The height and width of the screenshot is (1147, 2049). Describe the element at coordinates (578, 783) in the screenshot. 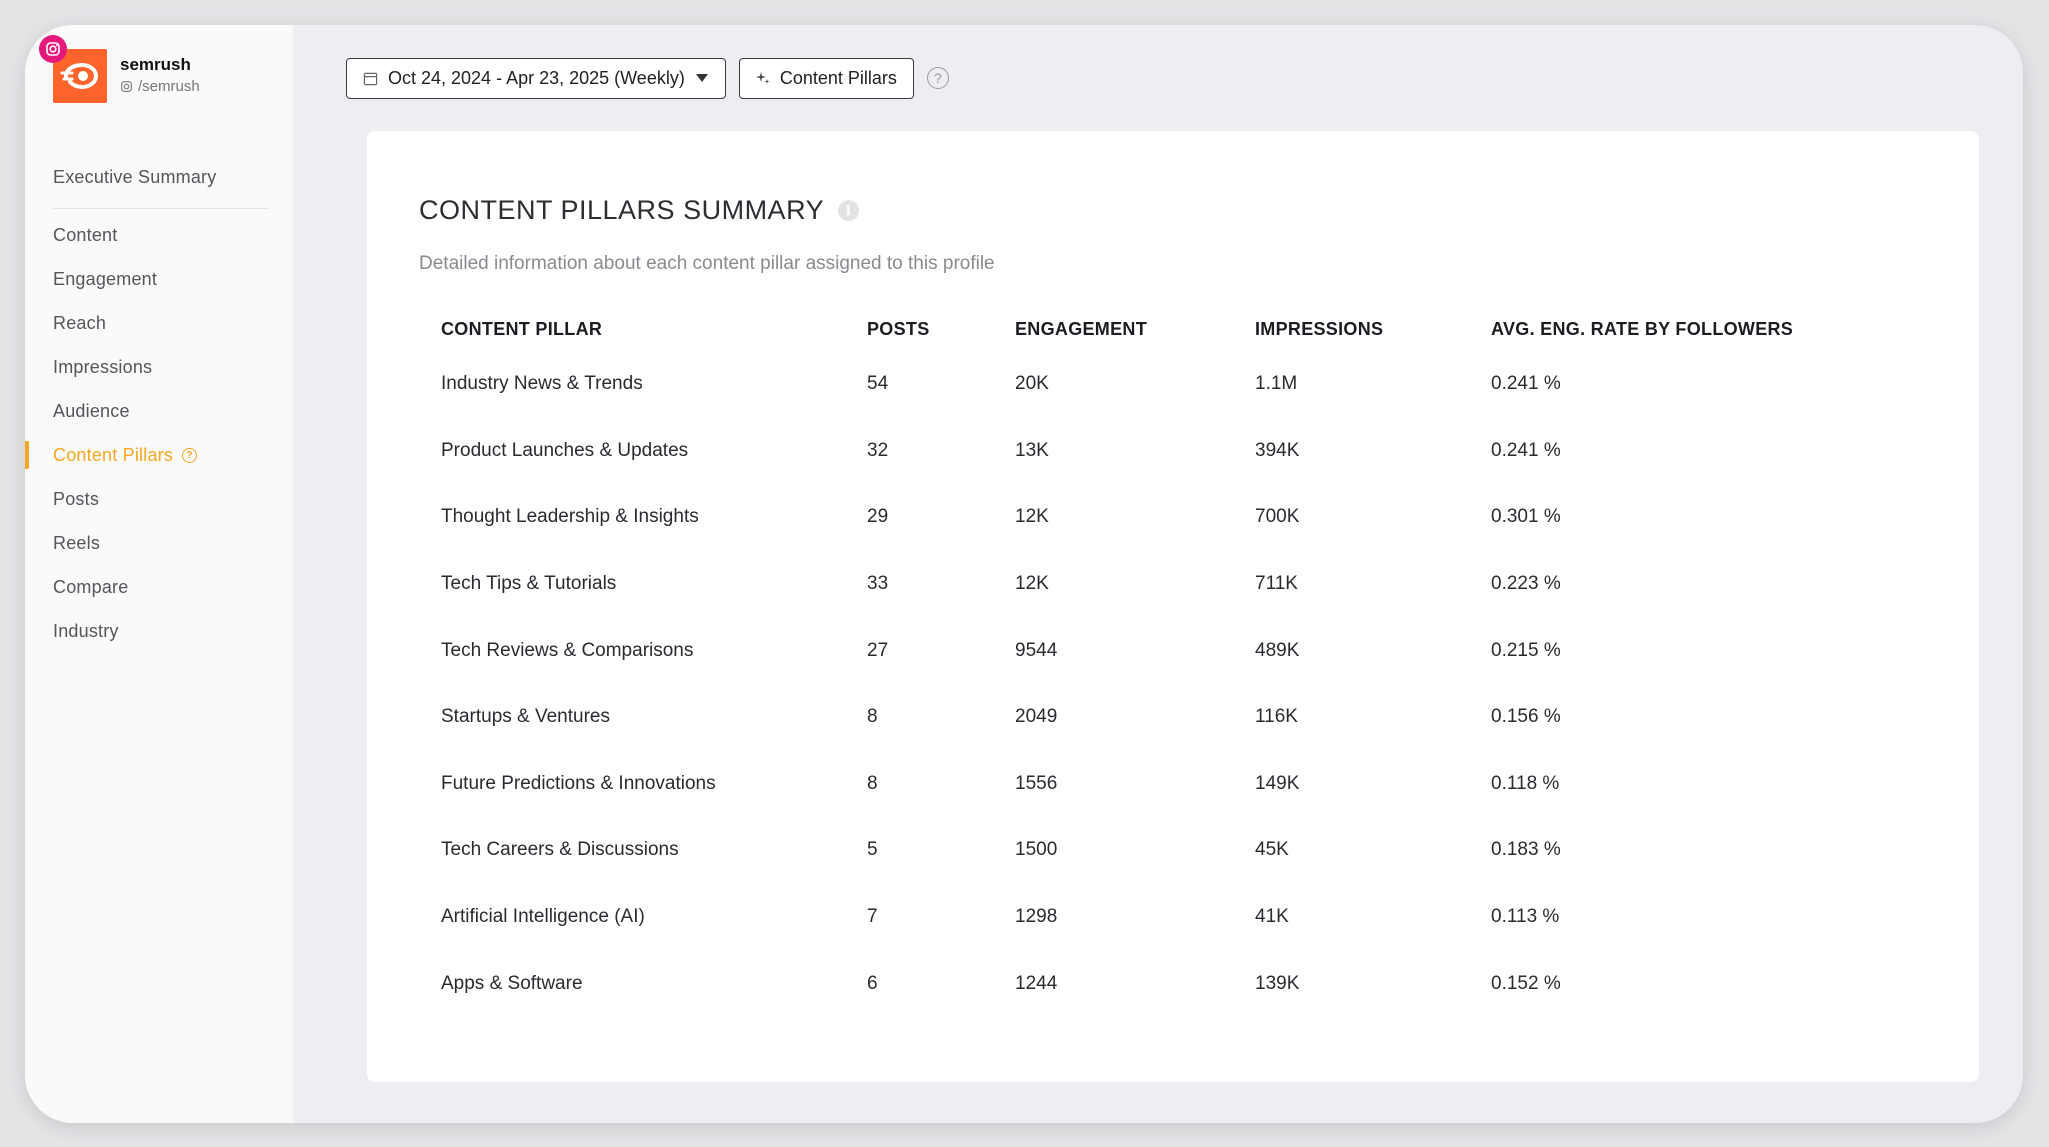

I see `pillar-name: Future Predictions & Innovations` at that location.